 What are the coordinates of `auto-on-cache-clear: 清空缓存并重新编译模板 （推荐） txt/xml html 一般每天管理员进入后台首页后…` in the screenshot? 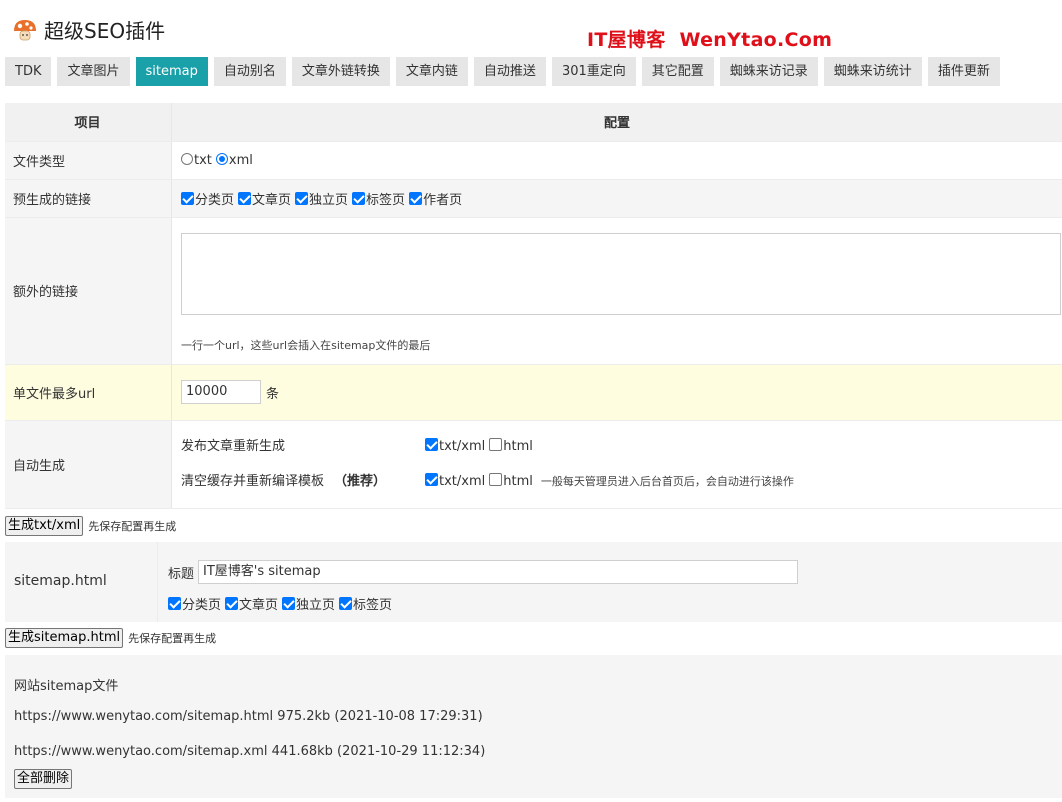 It's located at (621, 481).